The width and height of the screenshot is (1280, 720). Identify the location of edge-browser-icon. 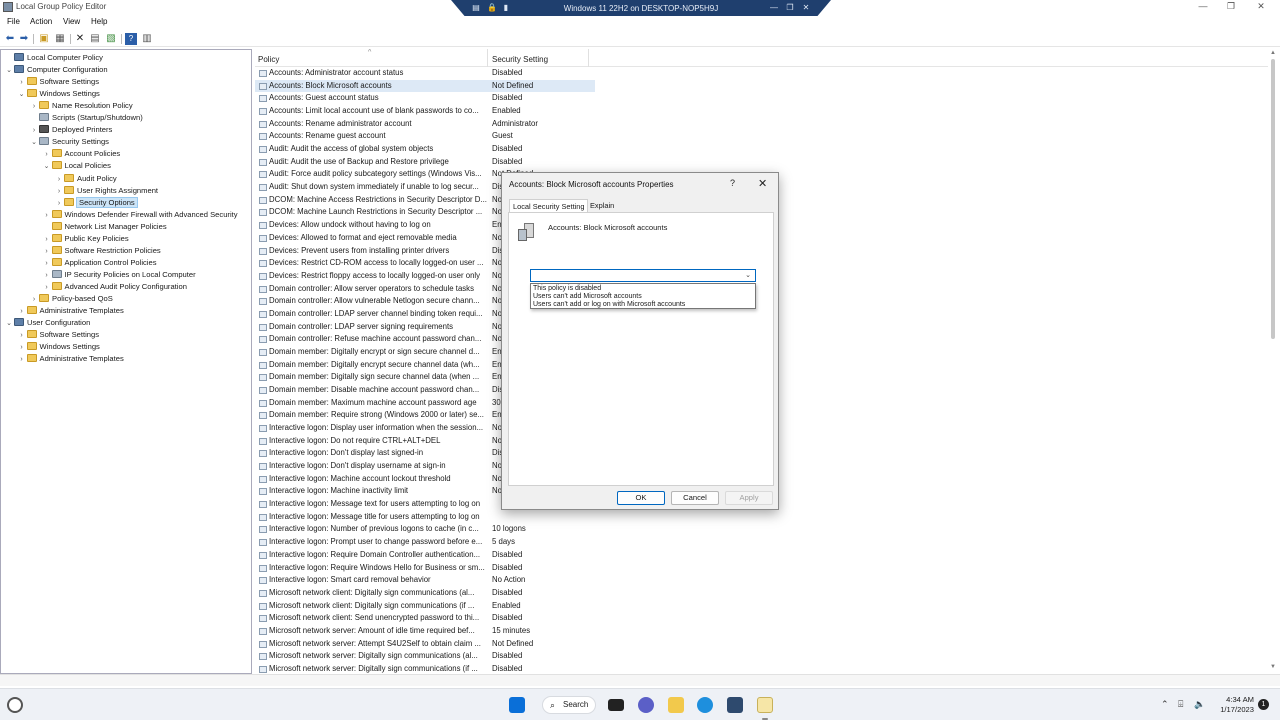
(705, 705).